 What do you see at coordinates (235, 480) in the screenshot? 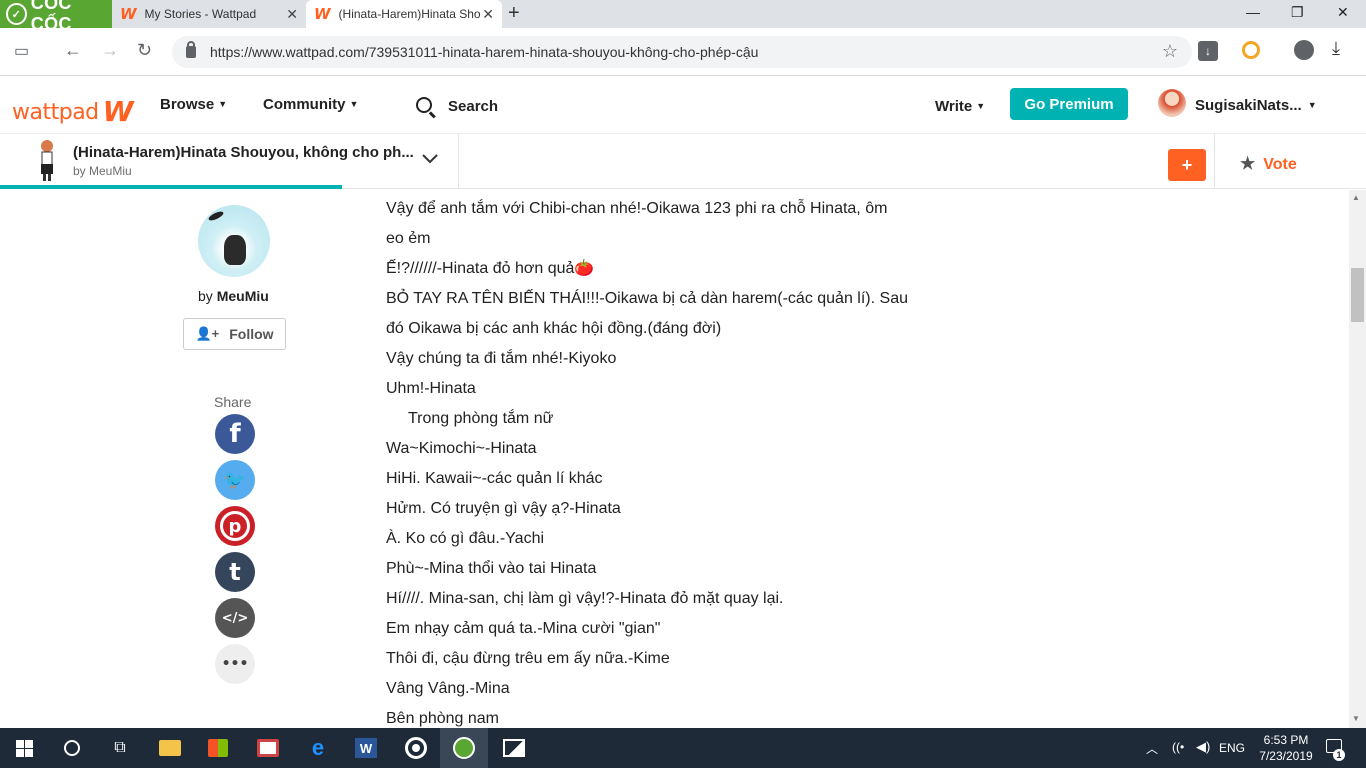
I see `twitter-share-icon: 🐦` at bounding box center [235, 480].